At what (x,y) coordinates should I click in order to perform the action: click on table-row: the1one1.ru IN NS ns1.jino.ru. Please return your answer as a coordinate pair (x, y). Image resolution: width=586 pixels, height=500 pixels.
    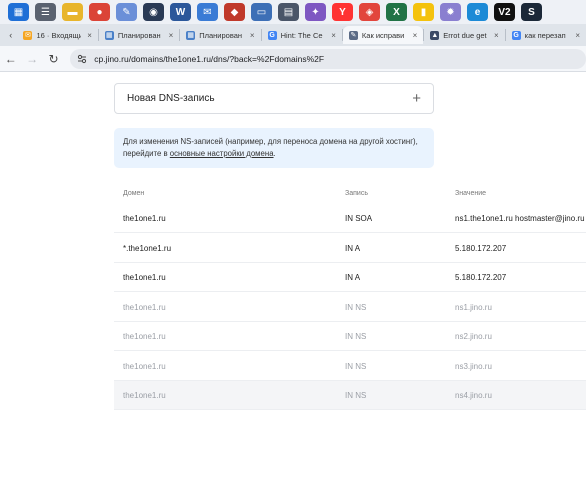
    Looking at the image, I should click on (350, 307).